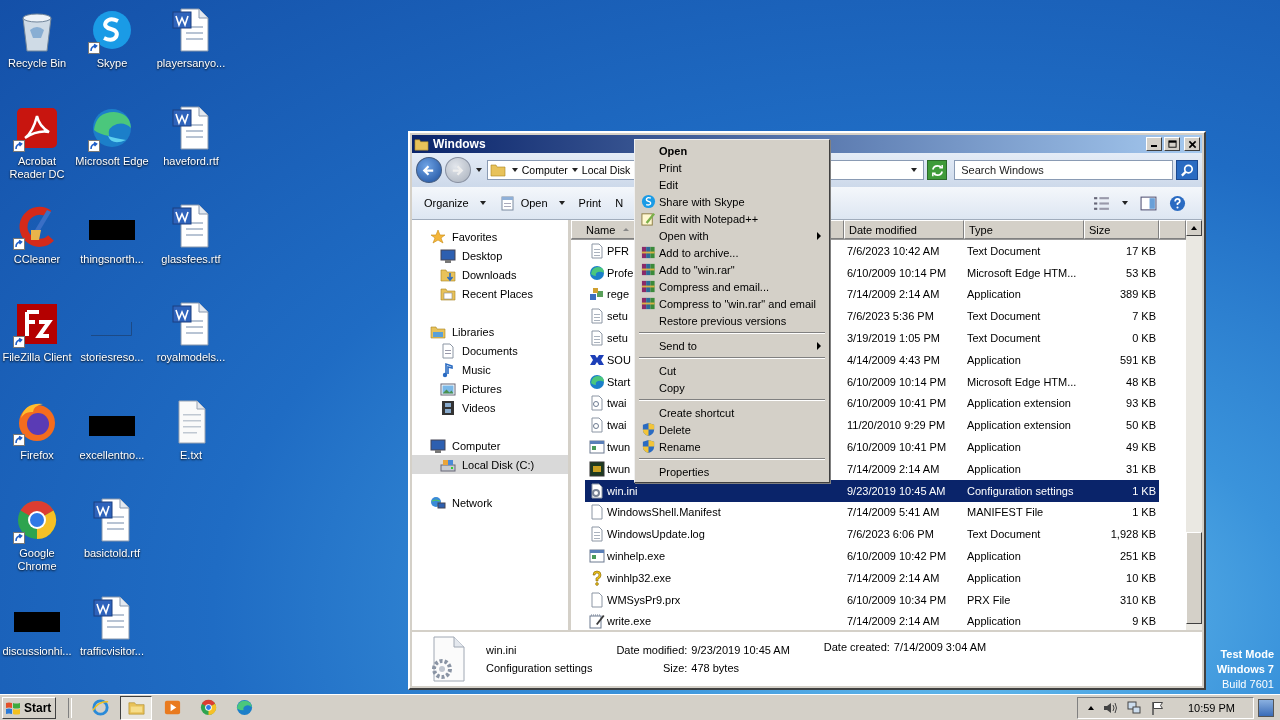 The width and height of the screenshot is (1280, 720). What do you see at coordinates (674, 668) in the screenshot?
I see `field-label: Size:` at bounding box center [674, 668].